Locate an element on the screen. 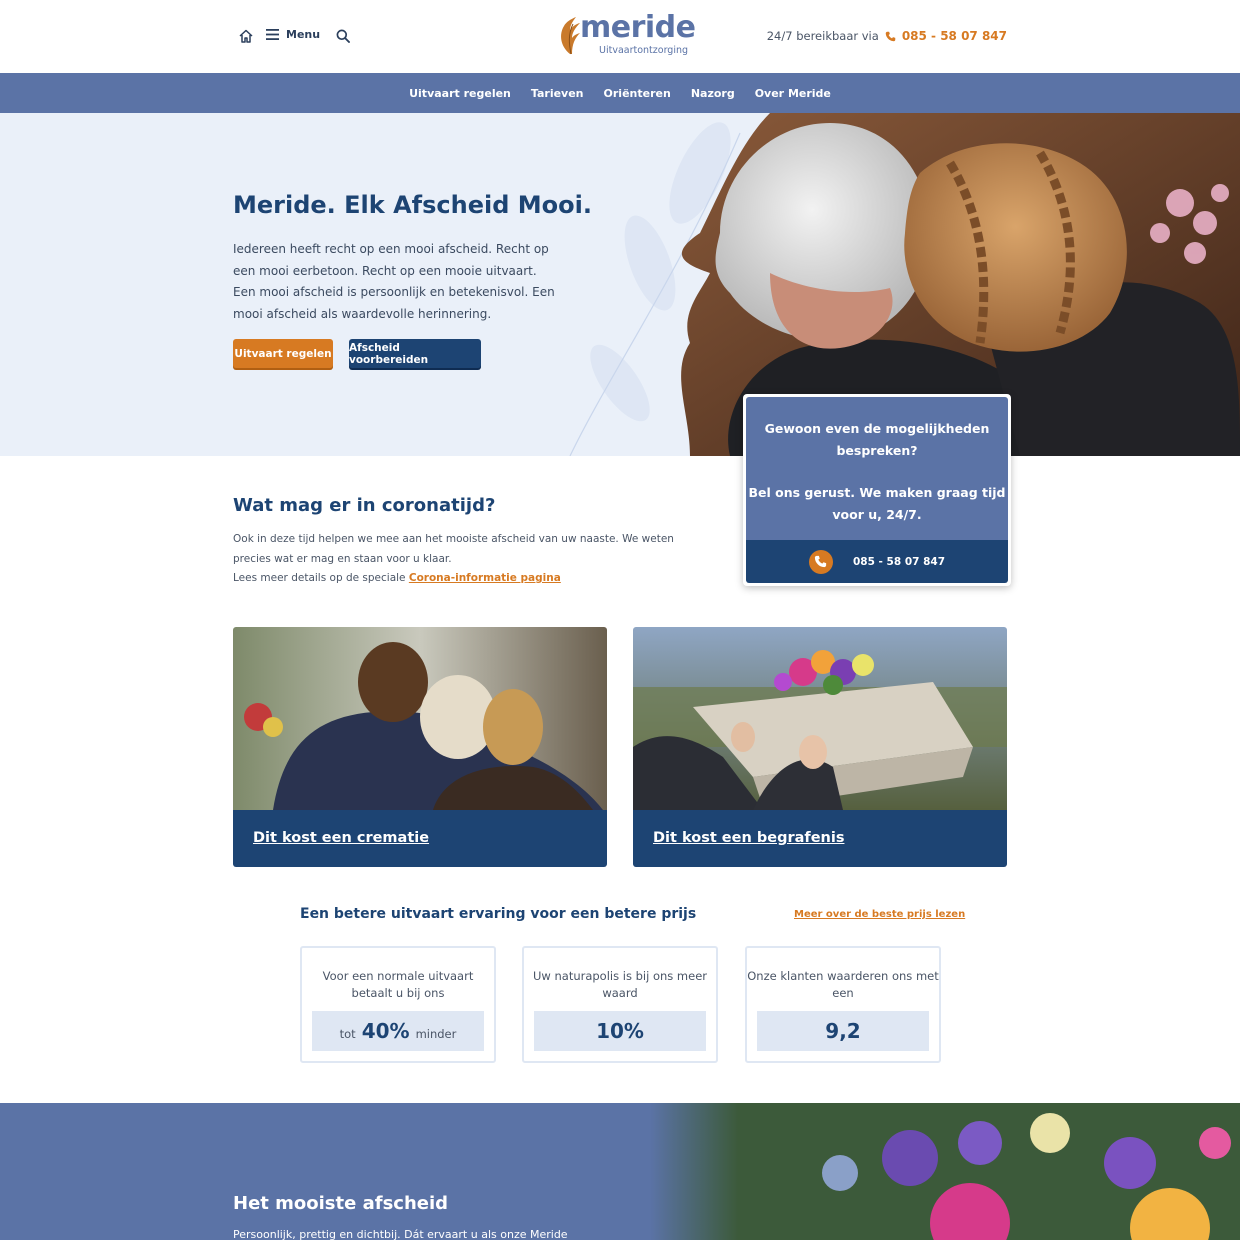 The height and width of the screenshot is (1240, 1240). cremation-cost-link: Dit kost een crematie is located at coordinates (341, 838).